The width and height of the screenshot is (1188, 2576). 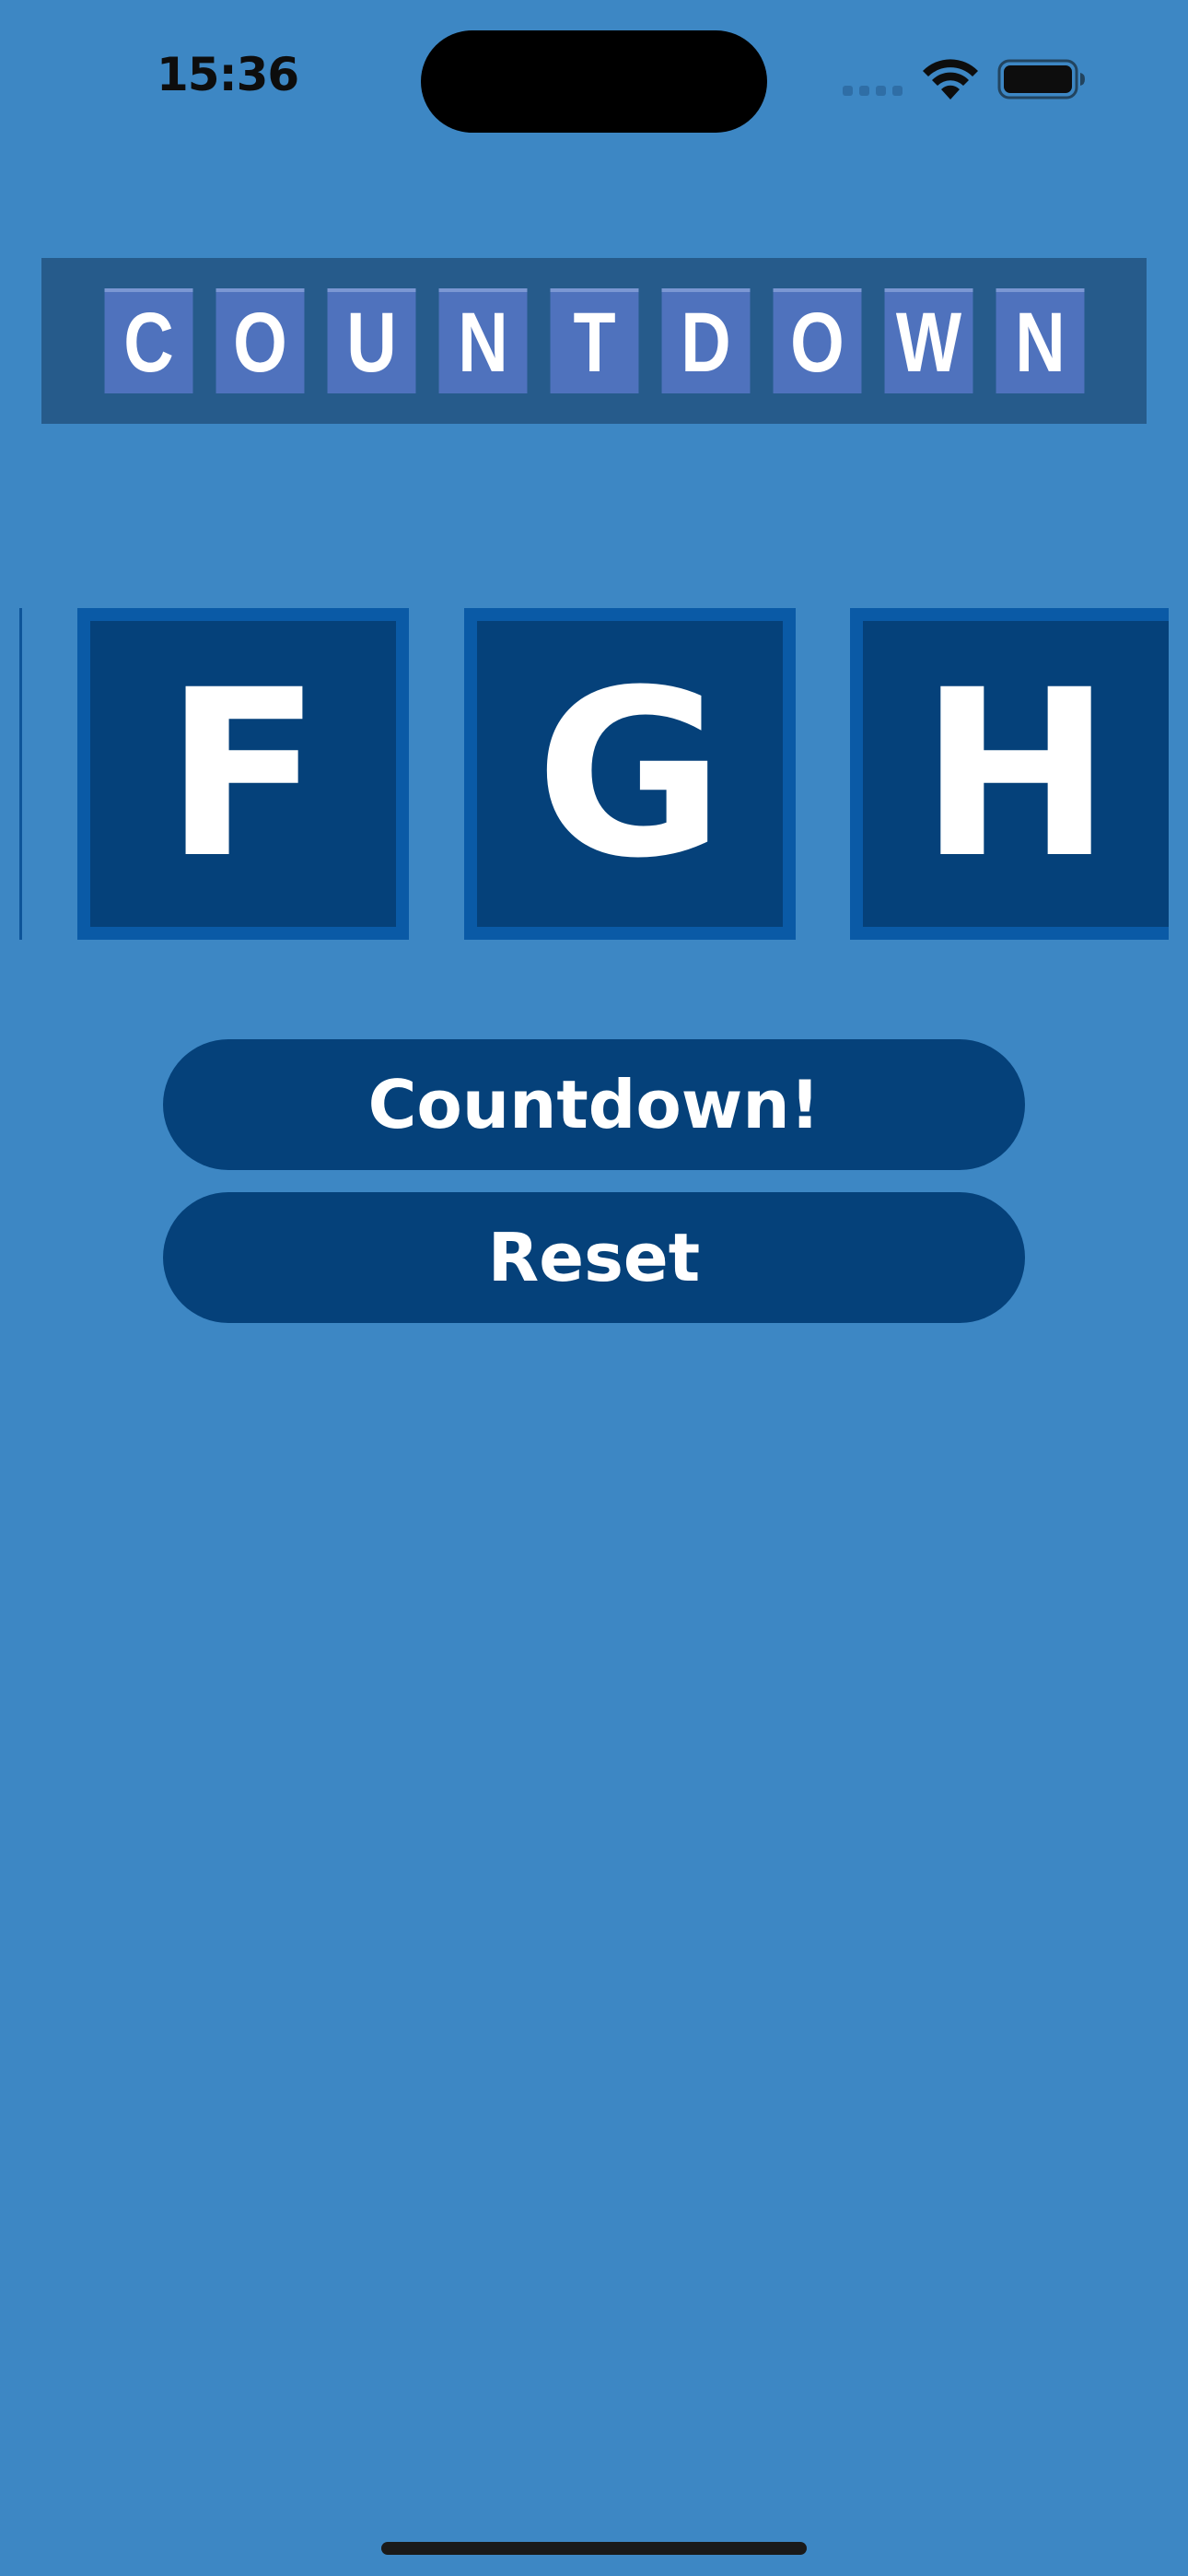 I want to click on cell-signal-icon, so click(x=873, y=91).